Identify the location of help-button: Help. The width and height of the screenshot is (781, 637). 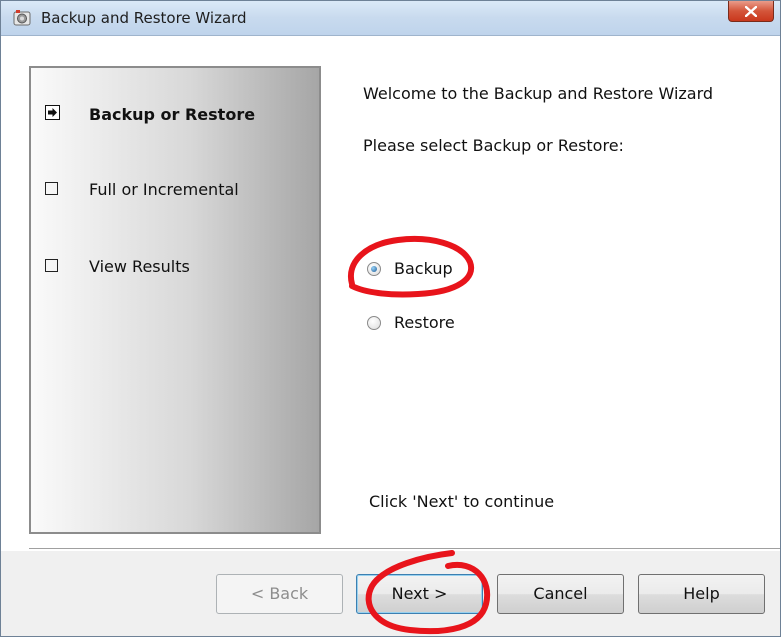
(701, 594).